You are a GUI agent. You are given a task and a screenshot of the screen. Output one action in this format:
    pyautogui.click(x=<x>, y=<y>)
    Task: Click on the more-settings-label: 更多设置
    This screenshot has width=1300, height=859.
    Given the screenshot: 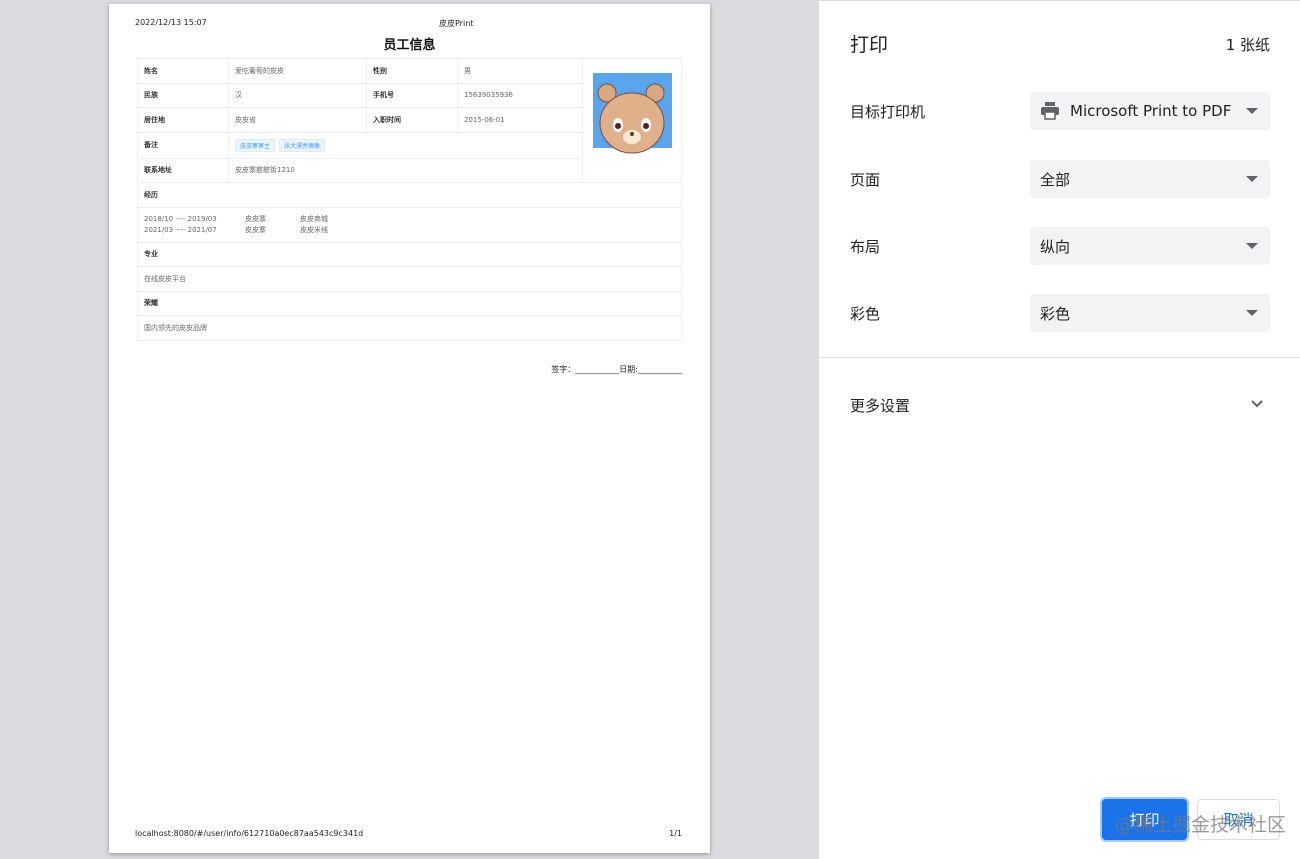 What is the action you would take?
    pyautogui.click(x=880, y=406)
    